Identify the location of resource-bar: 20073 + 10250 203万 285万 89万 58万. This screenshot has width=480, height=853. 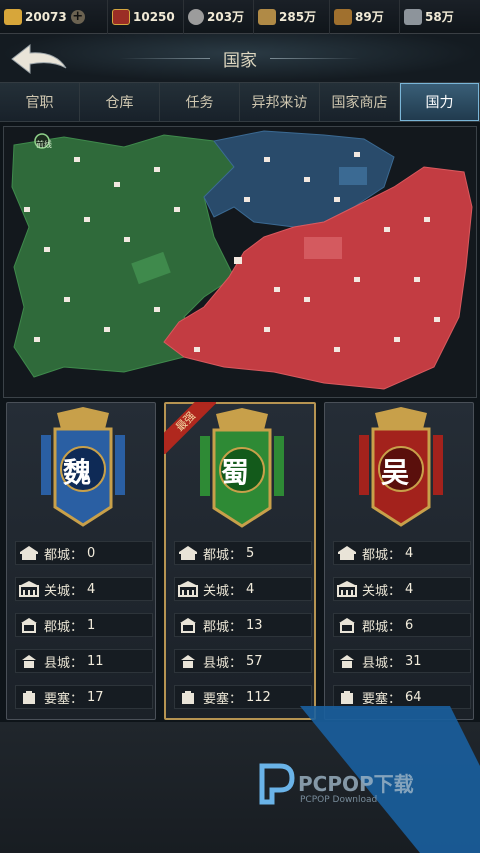
(240, 17).